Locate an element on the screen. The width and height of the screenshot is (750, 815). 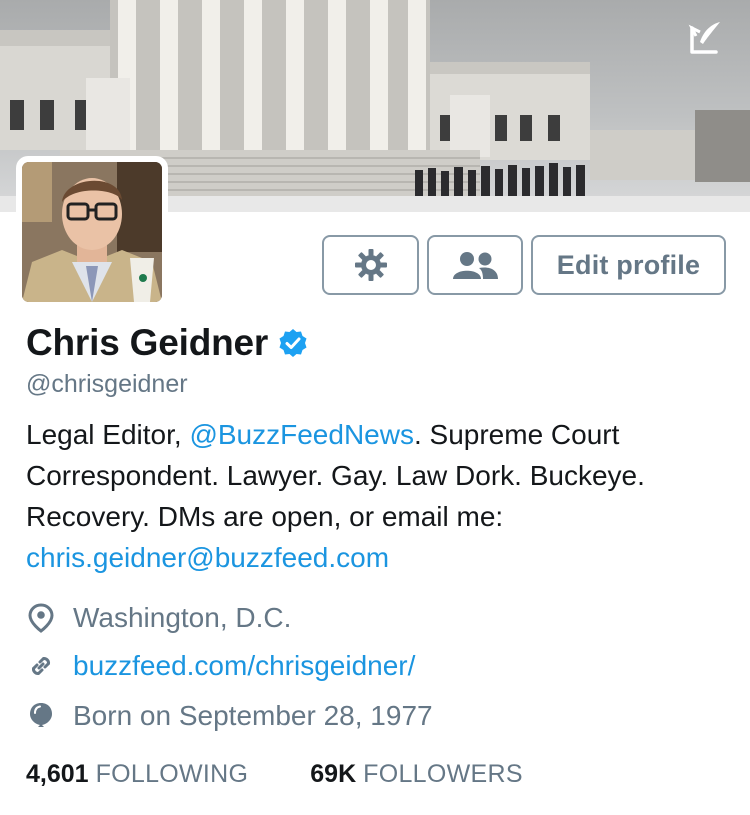
balloon-icon is located at coordinates (41, 716).